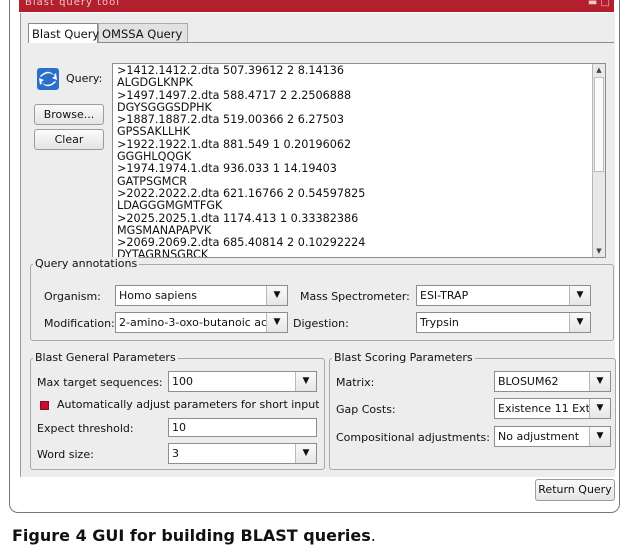 The image size is (622, 554). Describe the element at coordinates (316, 6) in the screenshot. I see `window-titlebar: Blast query tool ▬ □` at that location.